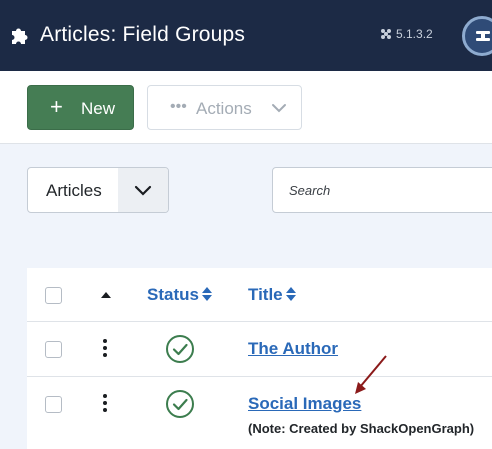 The width and height of the screenshot is (492, 449). Describe the element at coordinates (74, 190) in the screenshot. I see `context-select-value: Articles` at that location.